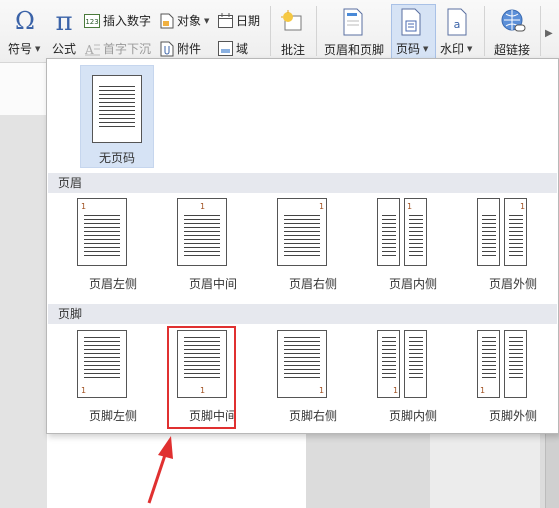  Describe the element at coordinates (354, 49) in the screenshot. I see `header-footer-button: 页眉和页脚` at that location.